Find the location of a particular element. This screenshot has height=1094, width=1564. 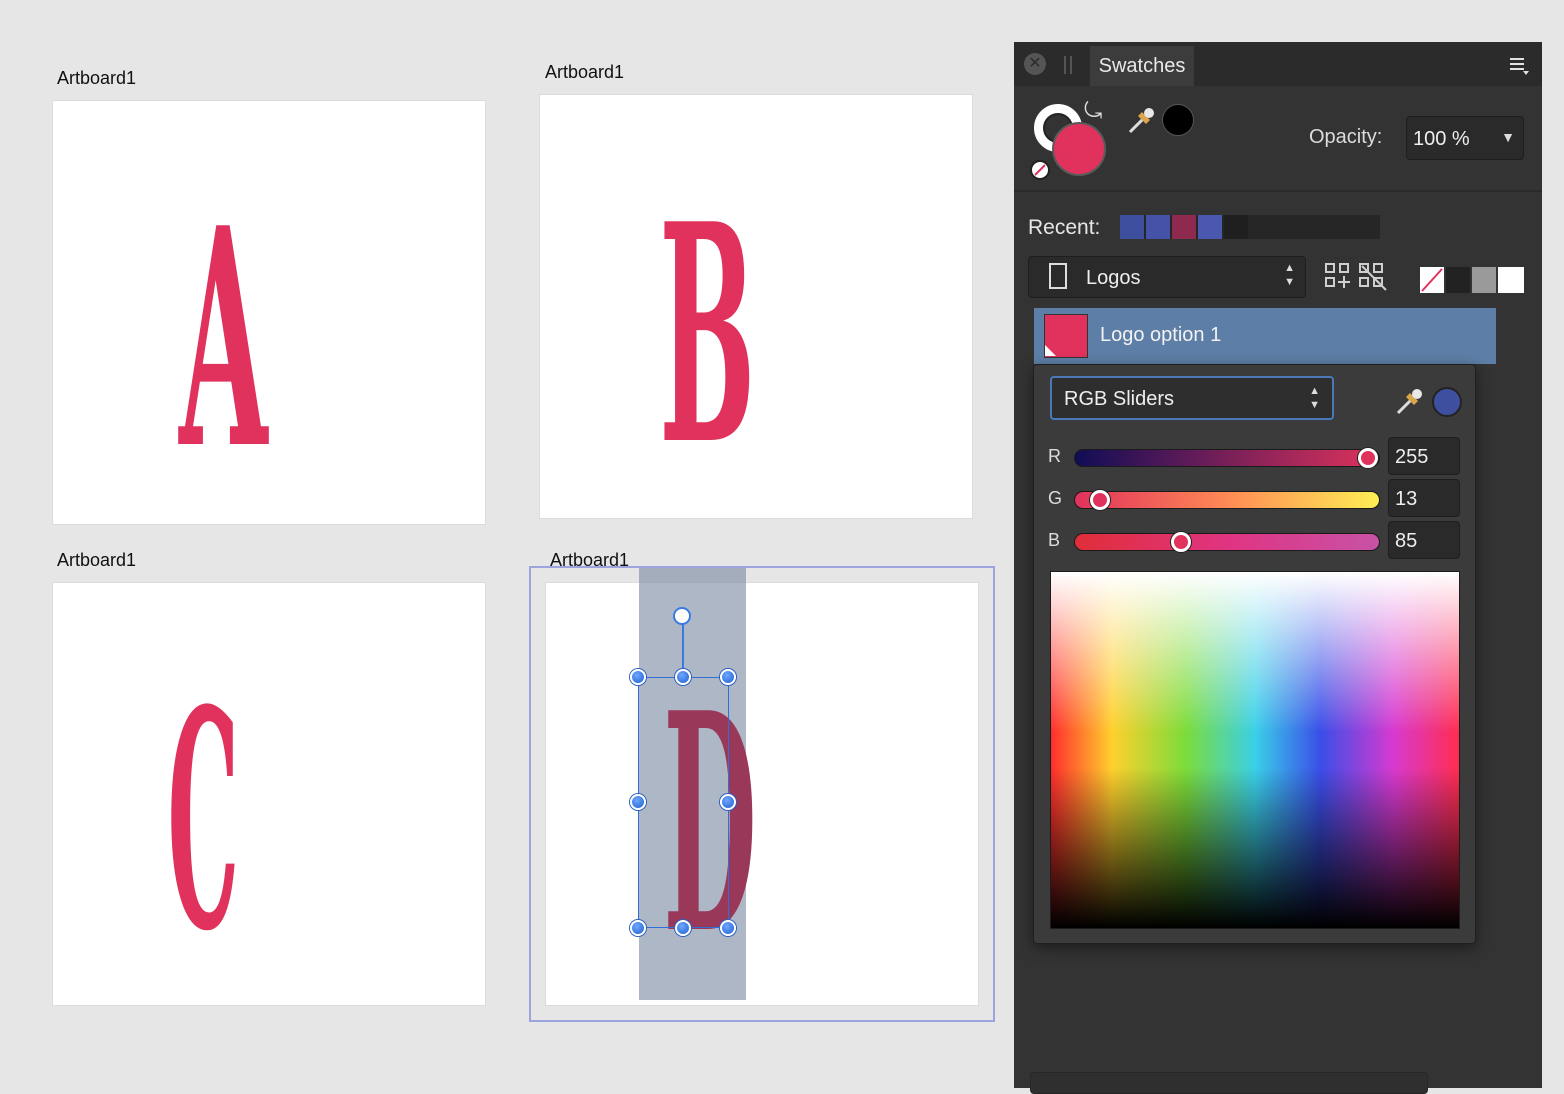

no-color-icon is located at coordinates (1040, 170).